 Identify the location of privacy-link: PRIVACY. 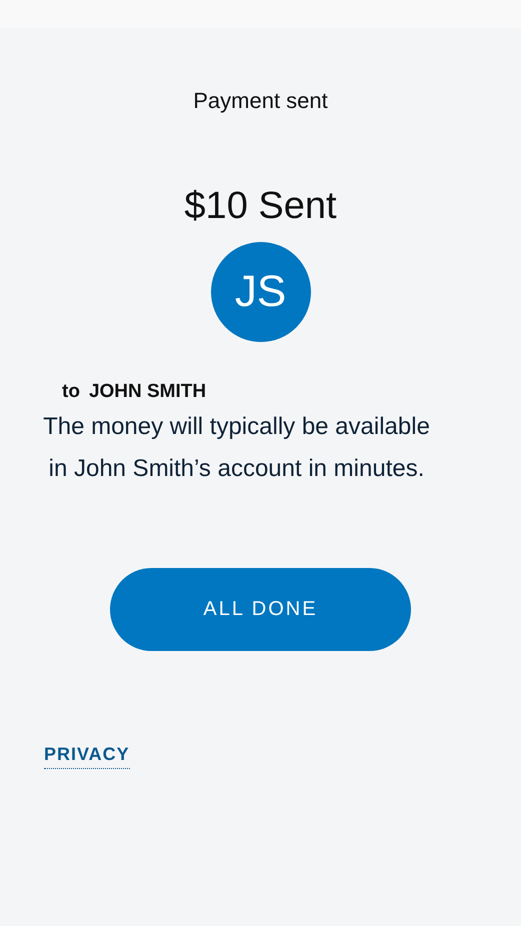
(87, 756).